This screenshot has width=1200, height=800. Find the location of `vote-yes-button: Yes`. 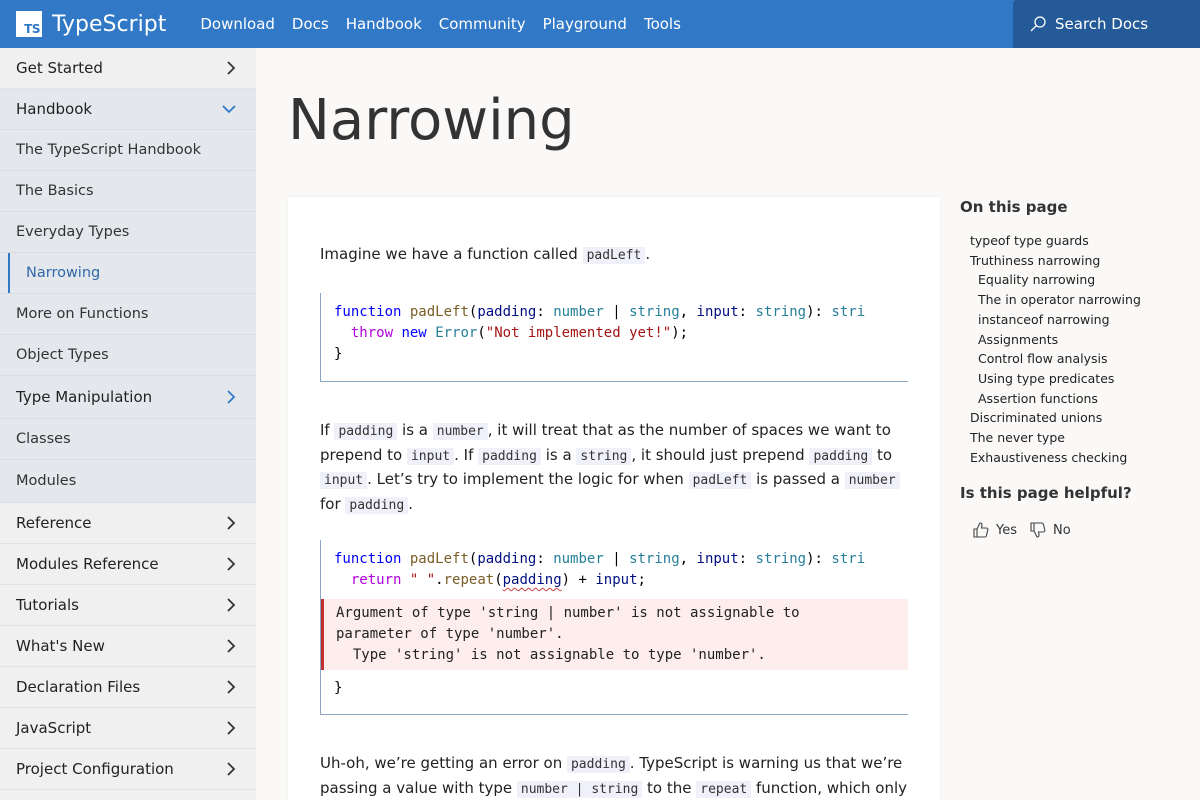

vote-yes-button: Yes is located at coordinates (994, 530).